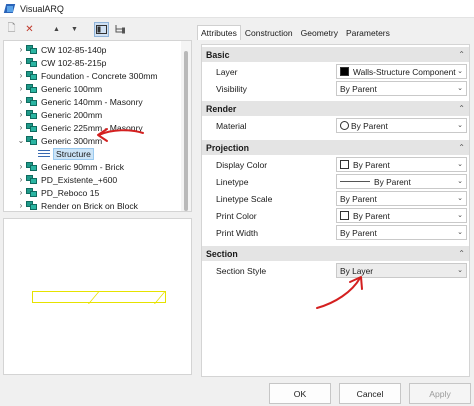 The height and width of the screenshot is (406, 474). What do you see at coordinates (119, 29) in the screenshot?
I see `hierarchy-icon` at bounding box center [119, 29].